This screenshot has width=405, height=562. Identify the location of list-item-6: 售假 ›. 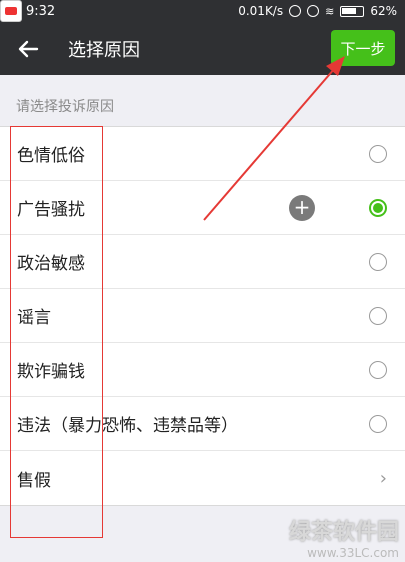
(202, 478).